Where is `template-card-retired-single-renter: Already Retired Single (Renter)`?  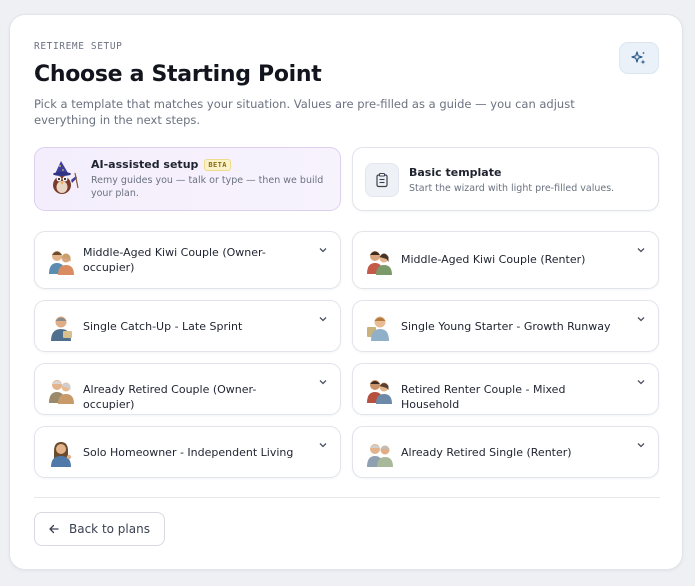 template-card-retired-single-renter: Already Retired Single (Renter) is located at coordinates (505, 452).